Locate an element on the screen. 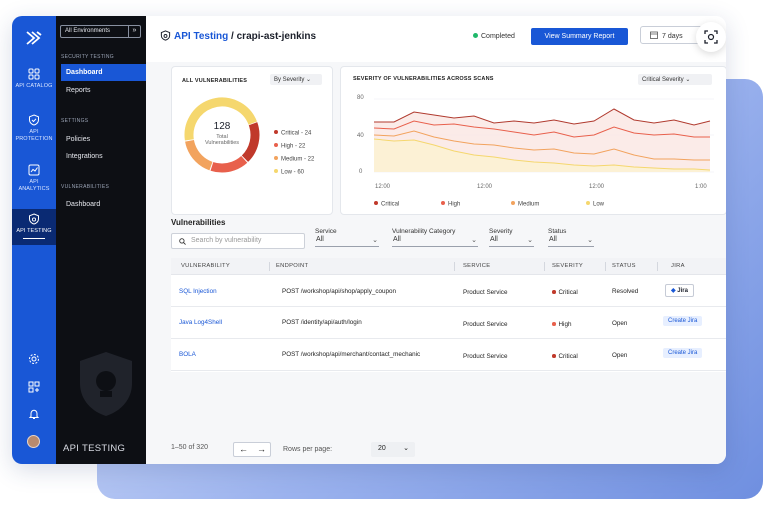  vulnerability-category-filter: Vulnerability Category All ⌄ is located at coordinates (435, 237).